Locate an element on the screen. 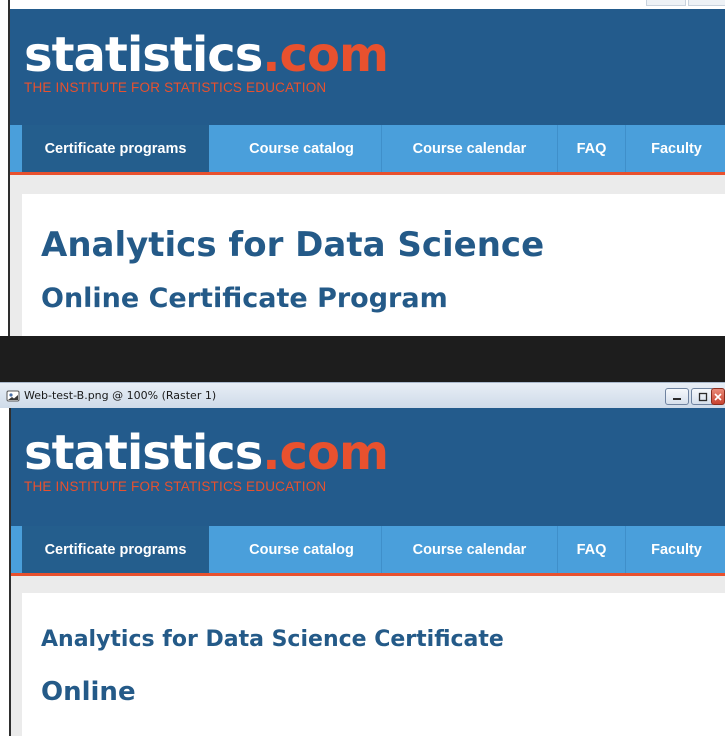  image-file-icon is located at coordinates (13, 396).